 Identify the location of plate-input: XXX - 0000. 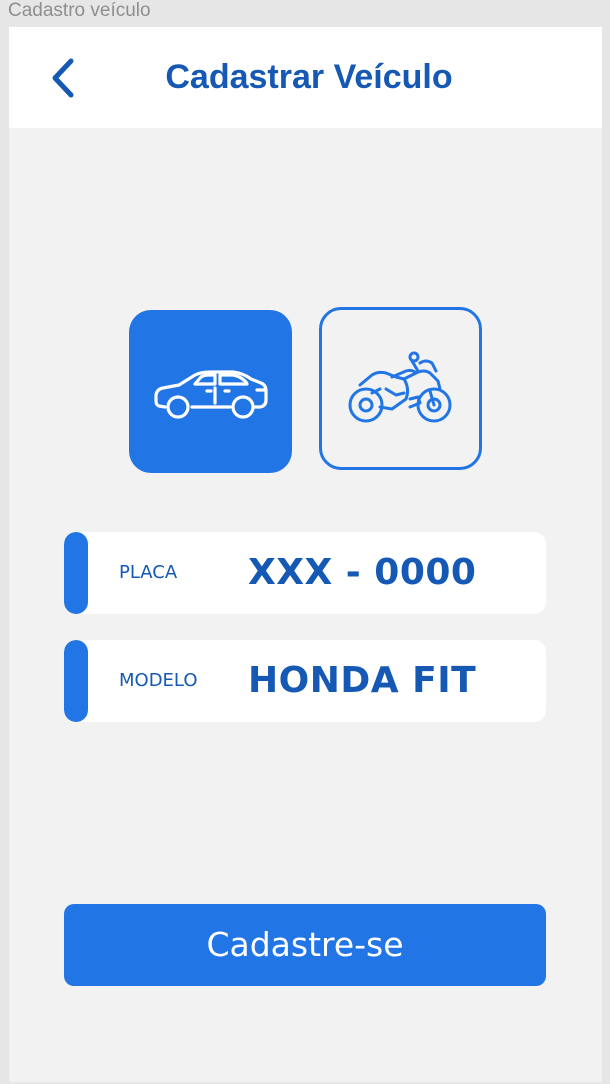
(362, 573).